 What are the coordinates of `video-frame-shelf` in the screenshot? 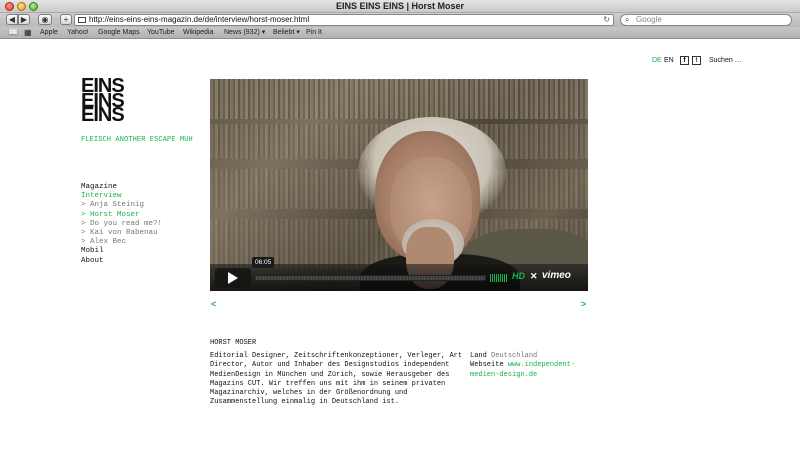 It's located at (399, 99).